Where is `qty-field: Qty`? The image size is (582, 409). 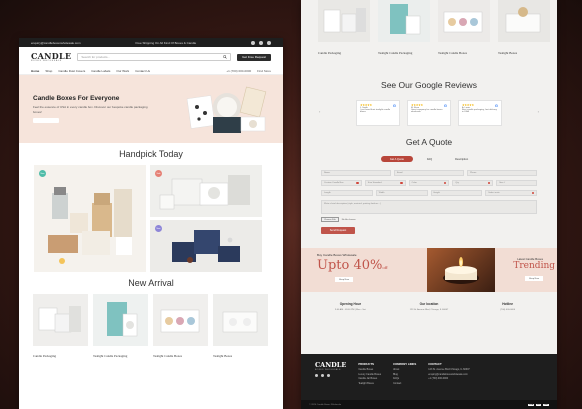 qty-field: Qty is located at coordinates (473, 183).